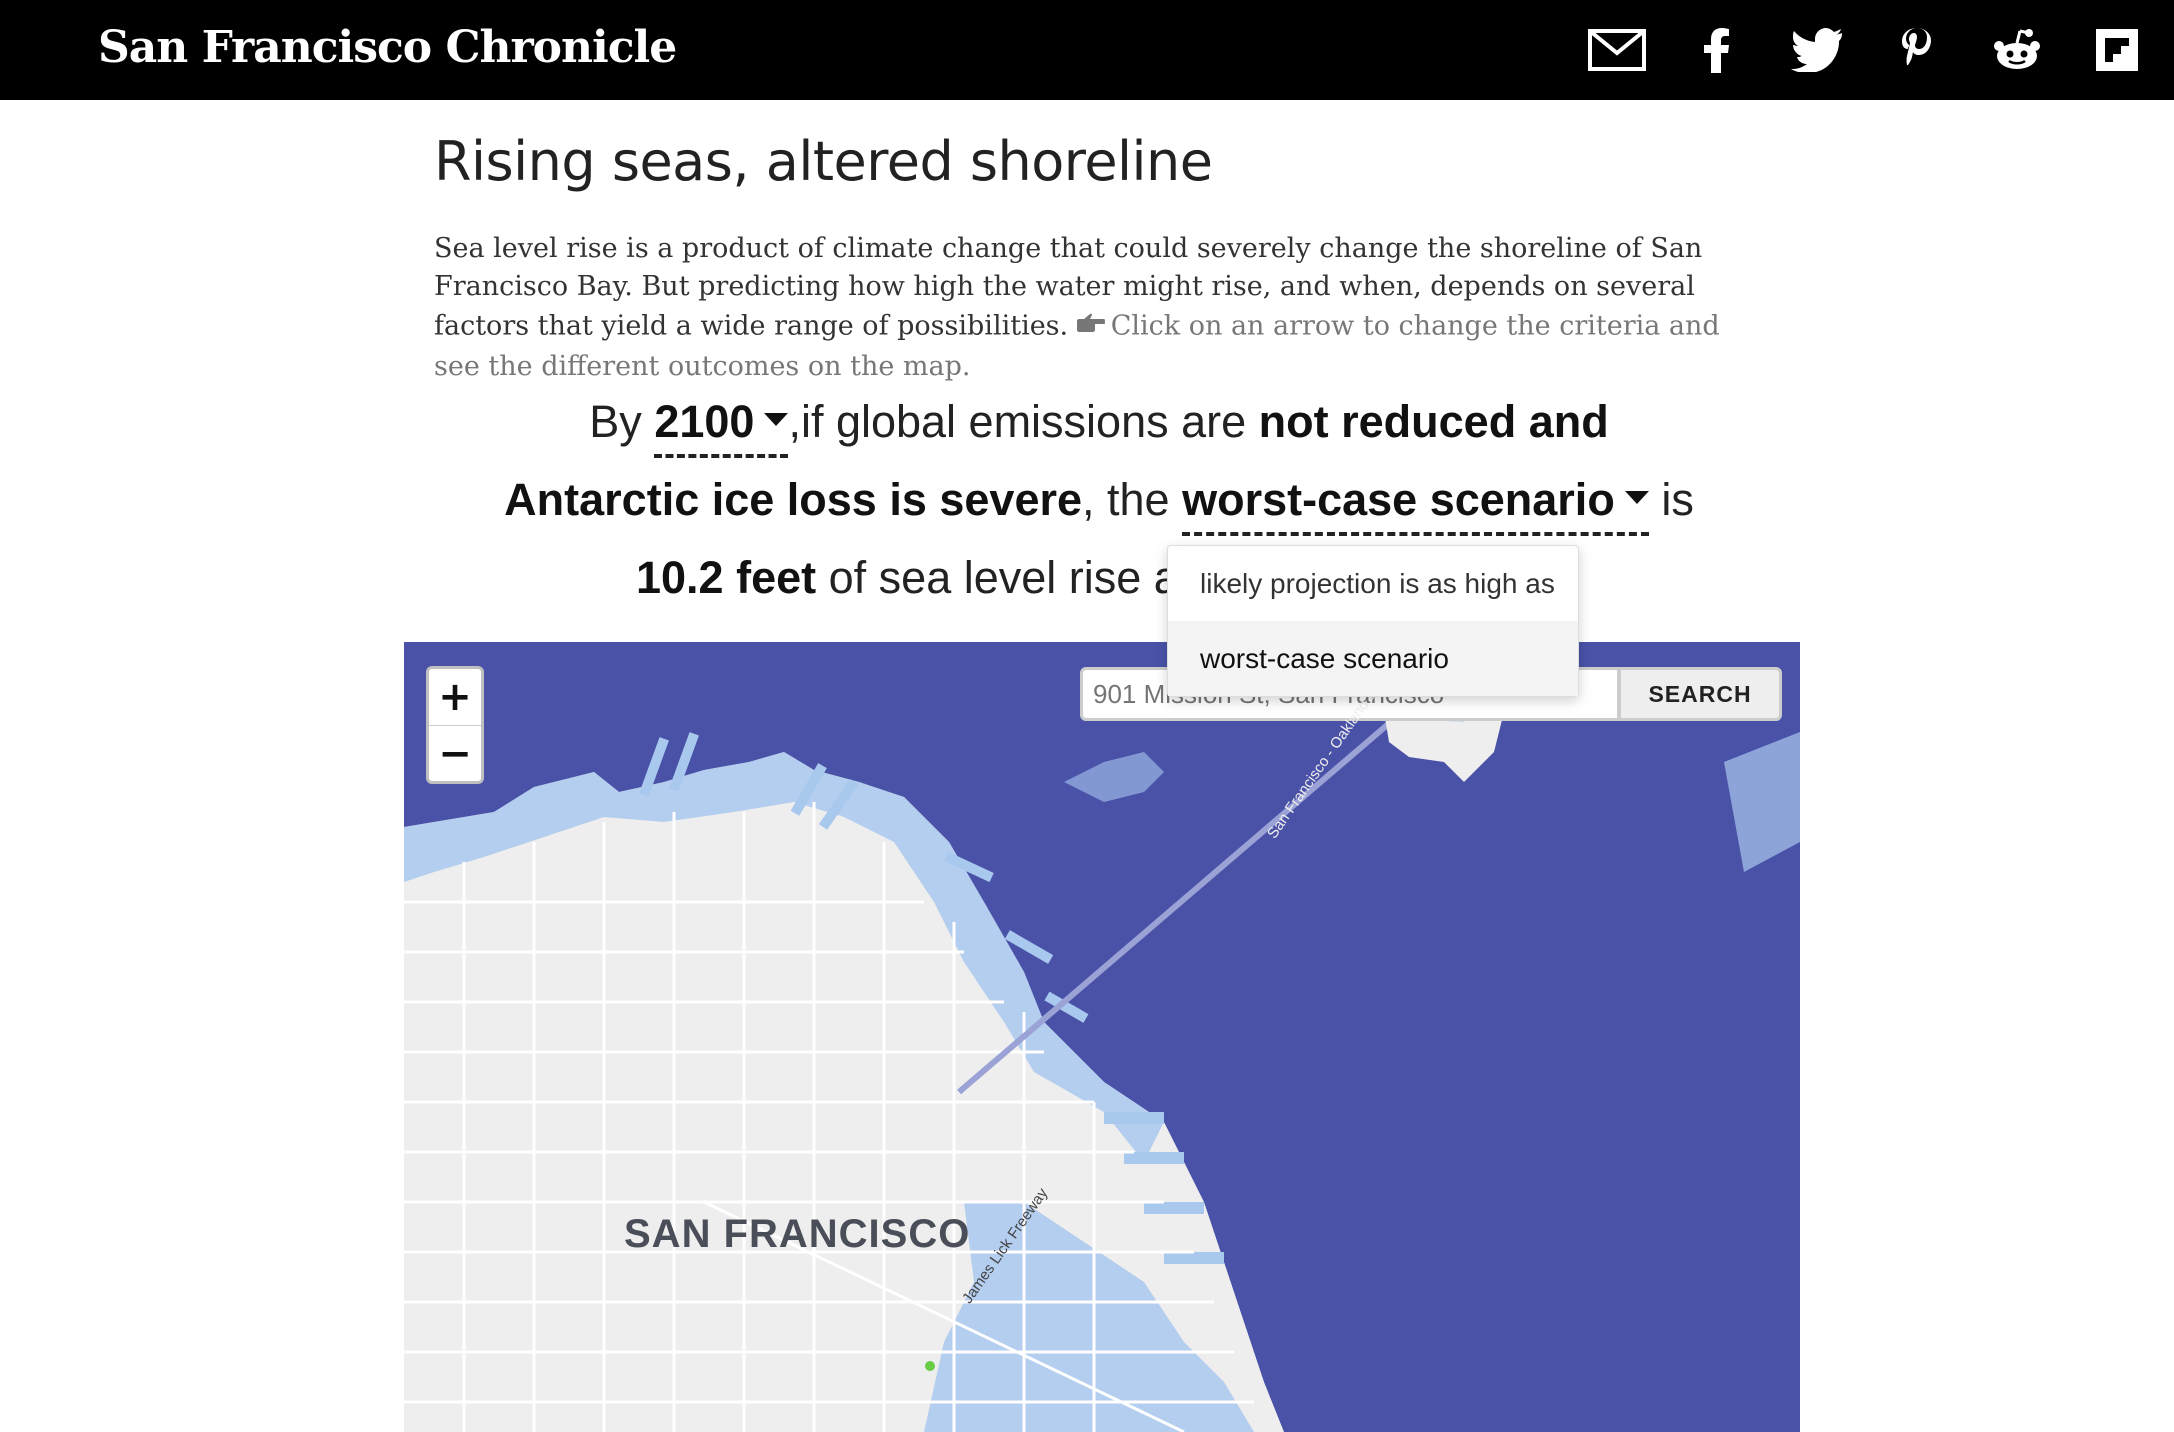 The image size is (2174, 1432). Describe the element at coordinates (1717, 50) in the screenshot. I see `facebook-icon` at that location.